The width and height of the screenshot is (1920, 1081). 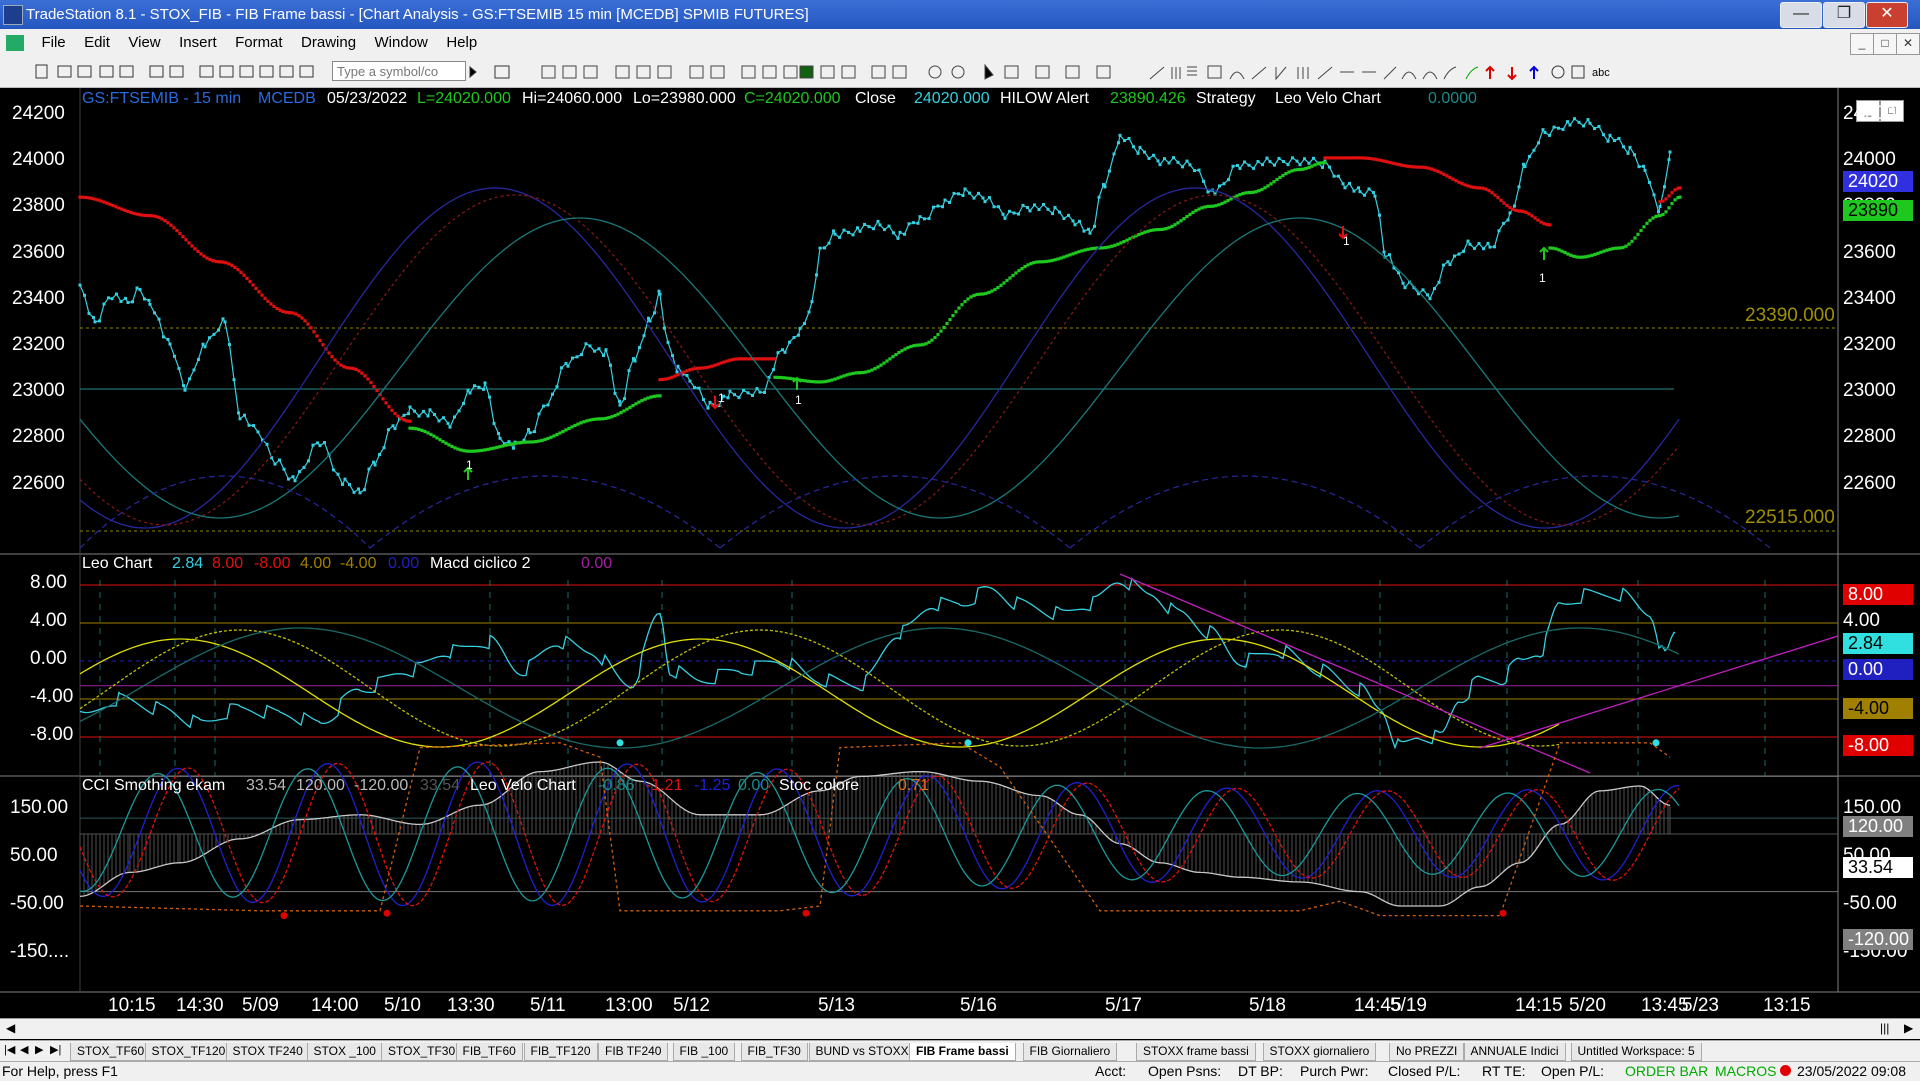 I want to click on menu-file: File, so click(x=53, y=43).